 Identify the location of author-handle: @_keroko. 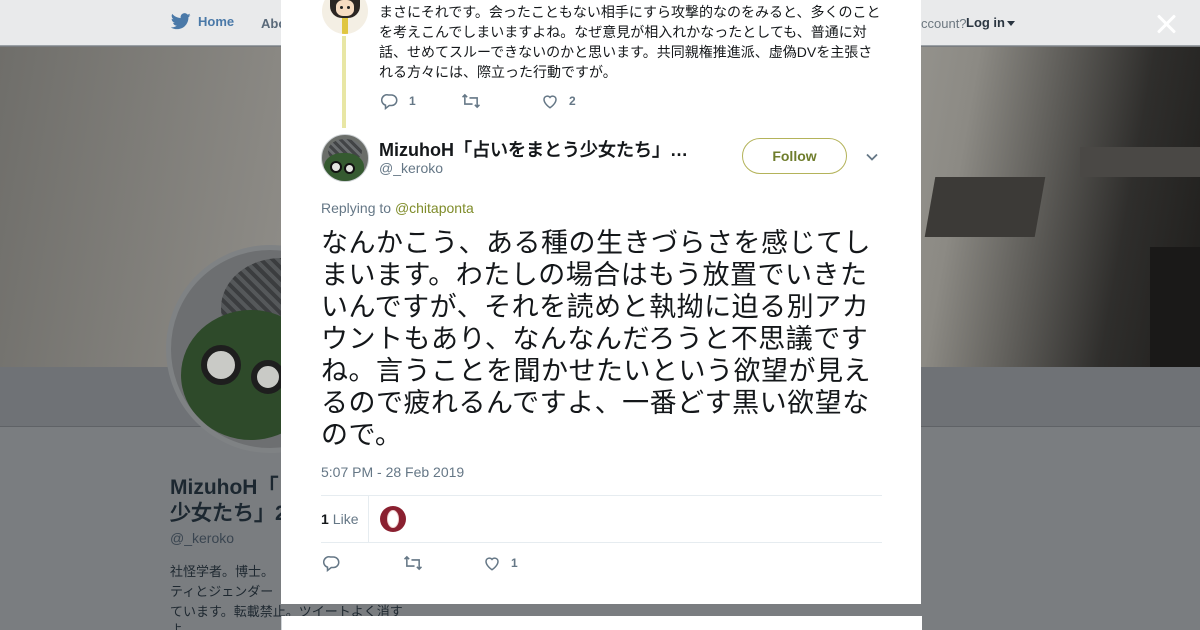
(411, 168).